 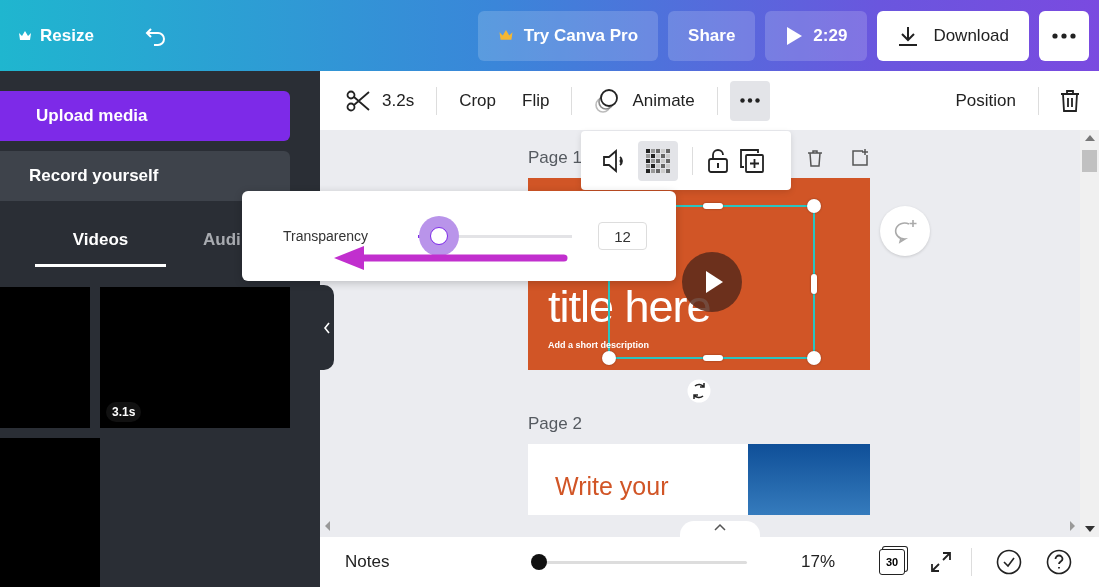 What do you see at coordinates (953, 35) in the screenshot?
I see `download-button: Download` at bounding box center [953, 35].